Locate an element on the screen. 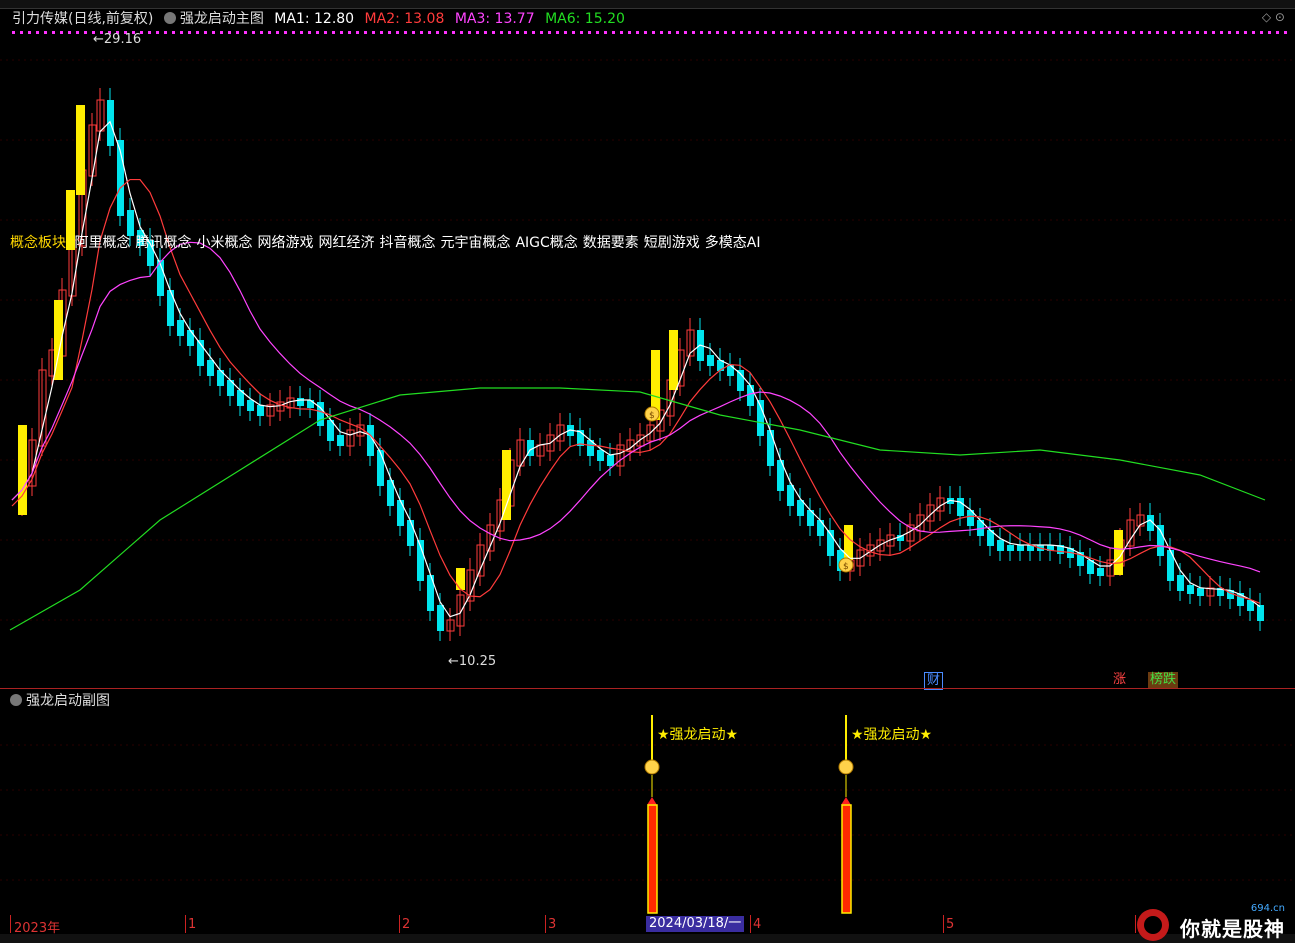 The width and height of the screenshot is (1295, 943). ma1-value: MA1: 12.80 is located at coordinates (314, 19).